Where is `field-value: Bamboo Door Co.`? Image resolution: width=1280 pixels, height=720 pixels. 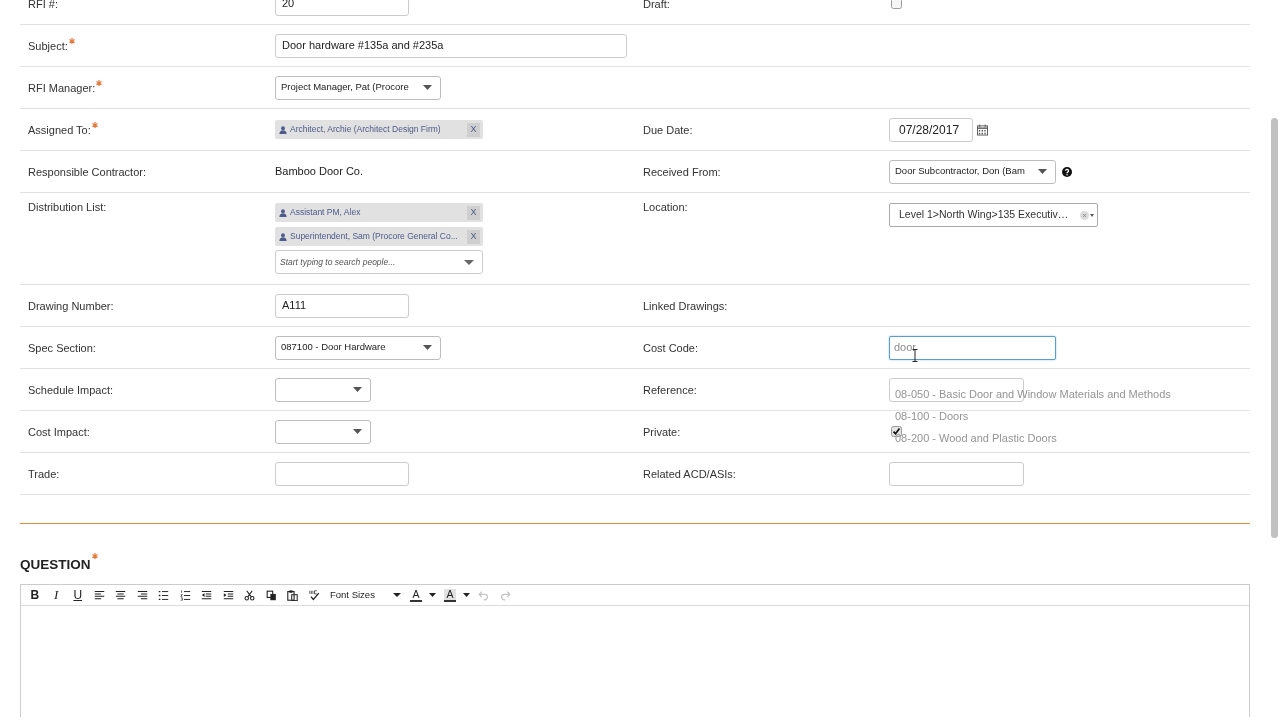 field-value: Bamboo Door Co. is located at coordinates (319, 172).